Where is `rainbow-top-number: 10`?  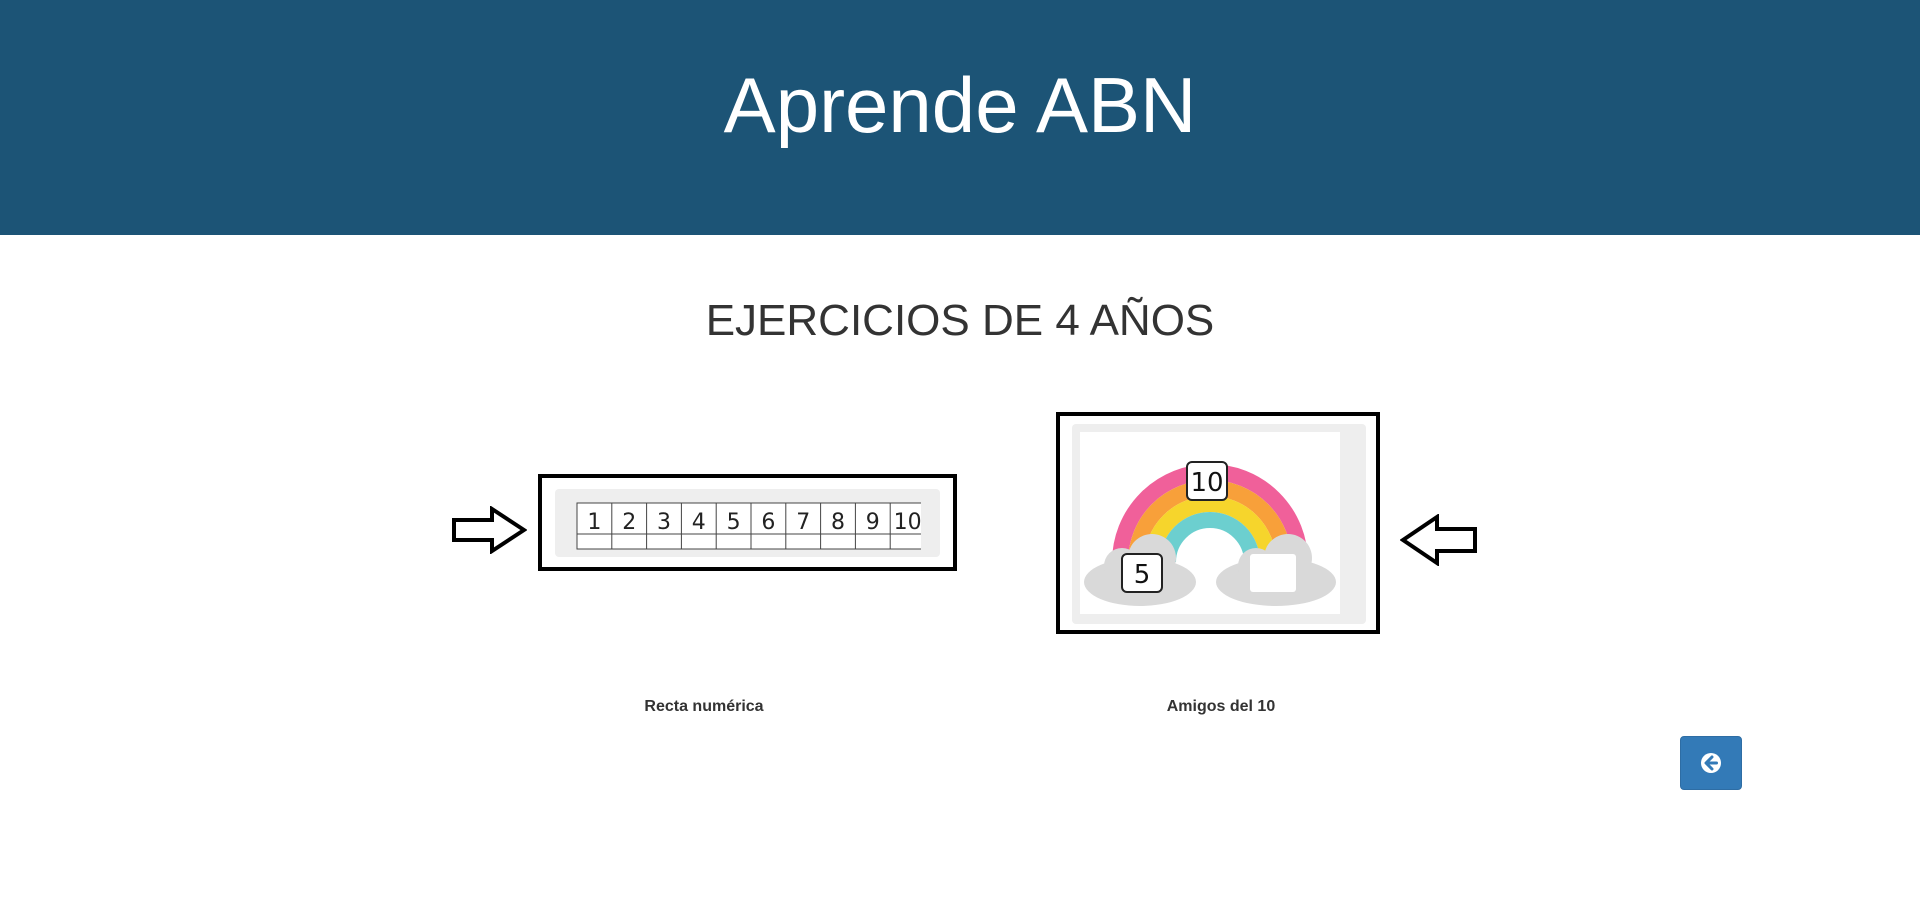 rainbow-top-number: 10 is located at coordinates (1206, 483).